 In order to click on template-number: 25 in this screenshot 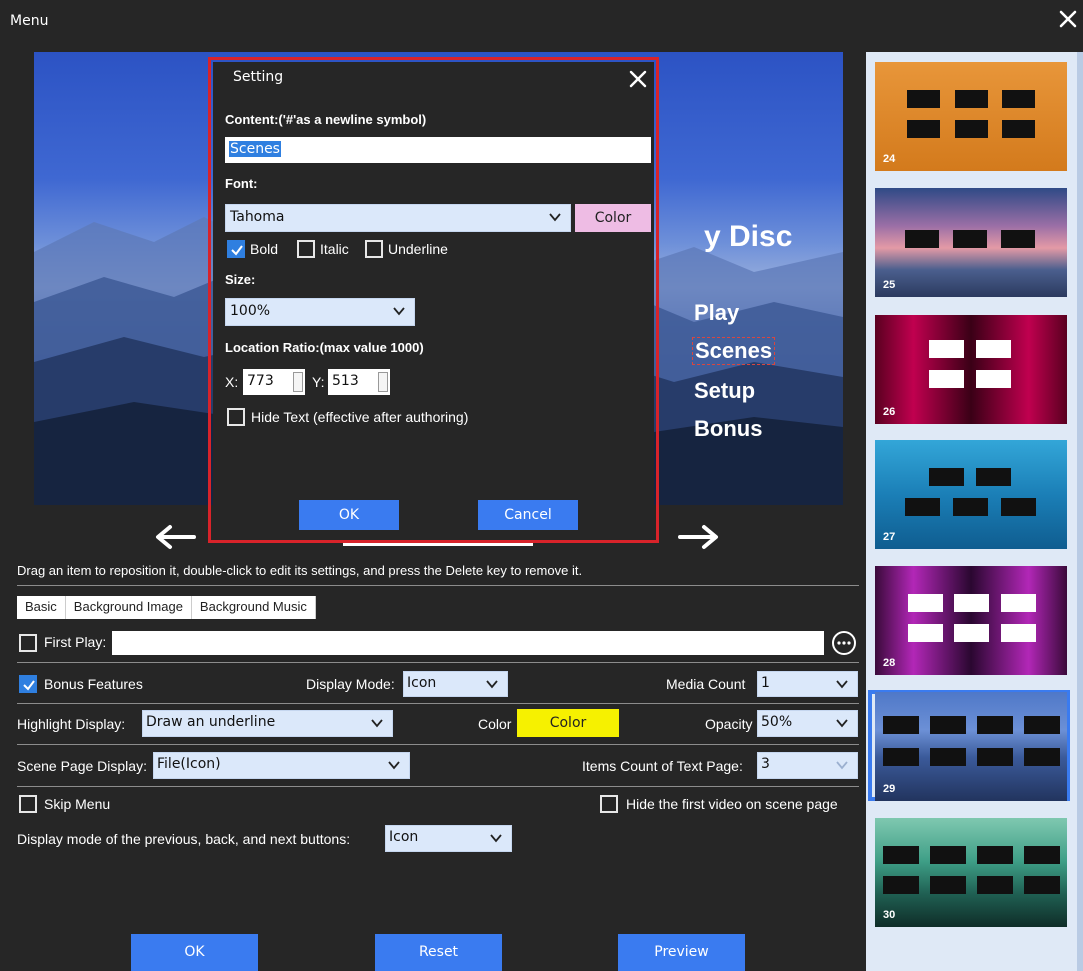, I will do `click(889, 285)`.